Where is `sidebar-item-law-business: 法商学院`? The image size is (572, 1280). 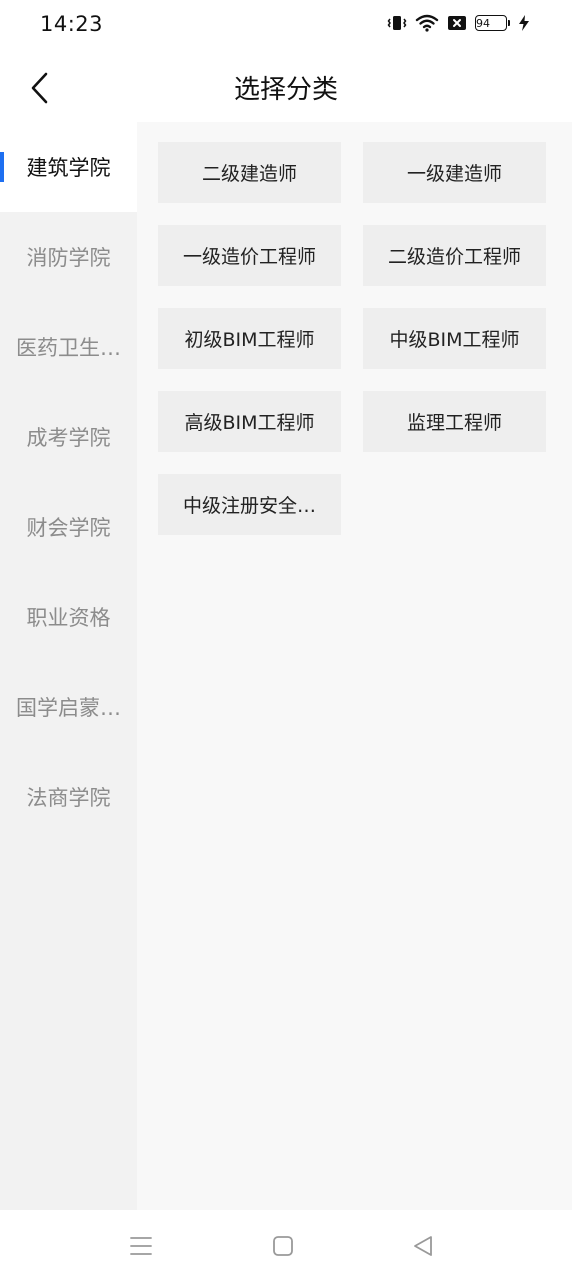 sidebar-item-law-business: 法商学院 is located at coordinates (68, 797).